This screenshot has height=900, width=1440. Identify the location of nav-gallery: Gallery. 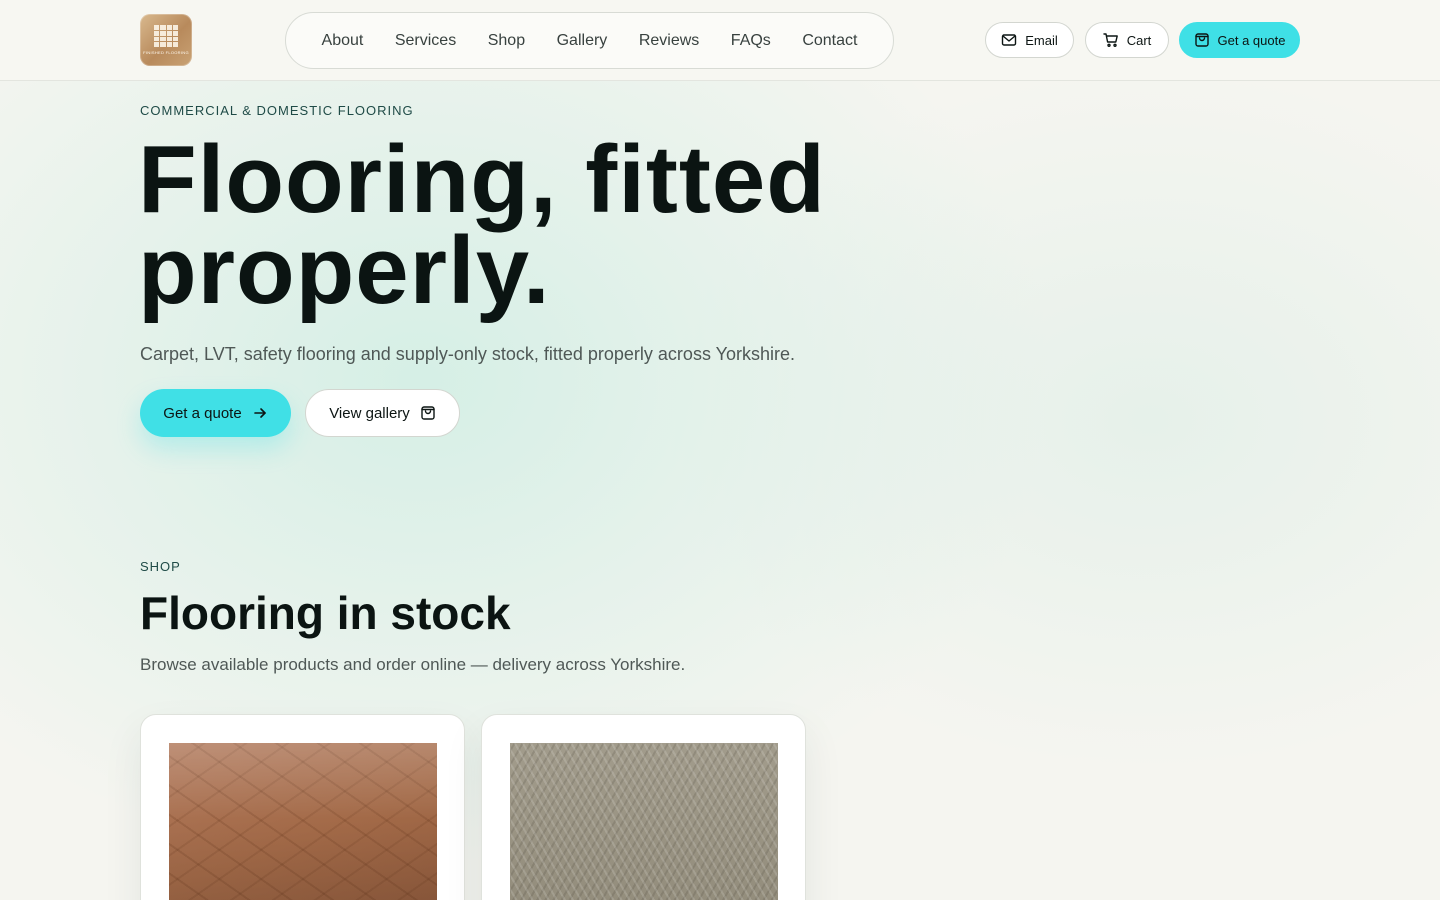
(582, 41).